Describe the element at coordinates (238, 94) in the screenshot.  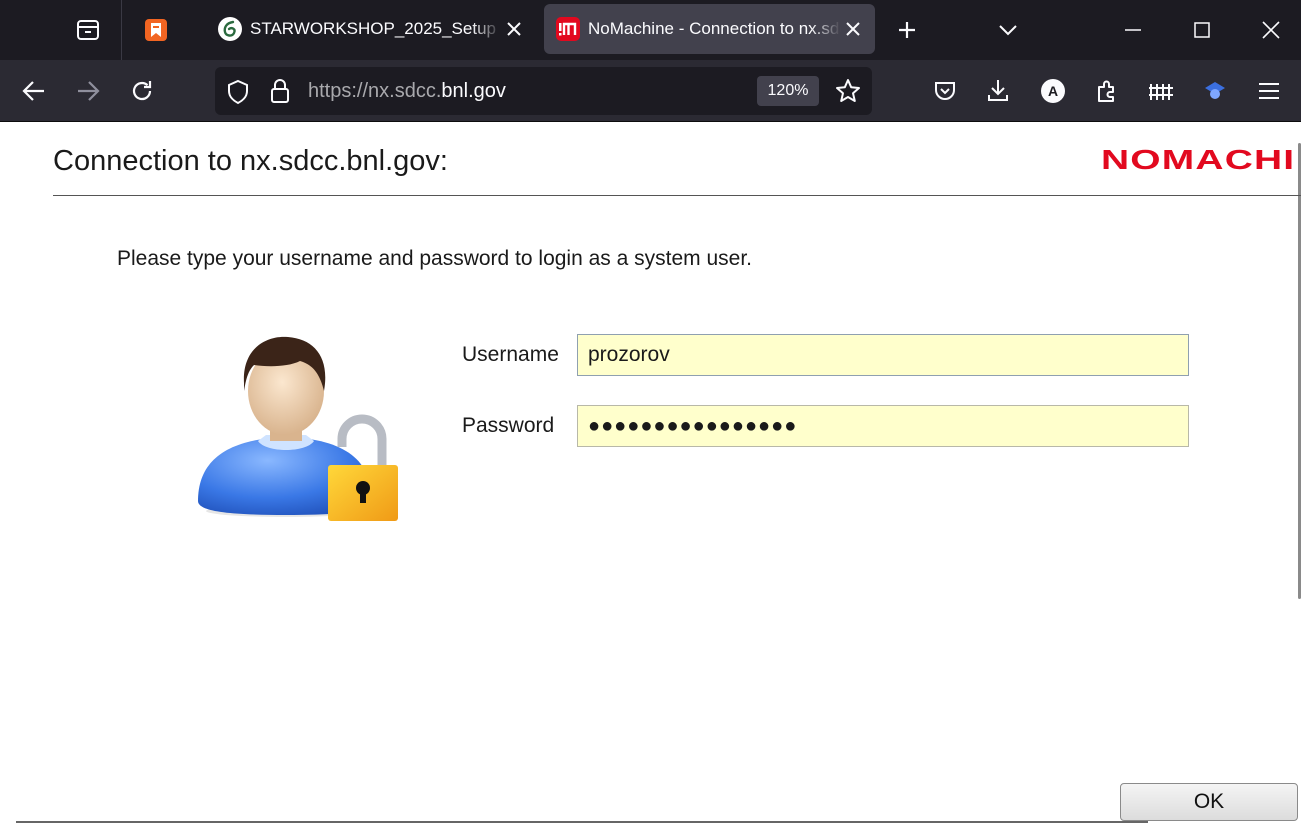
I see `tracking-protection-icon` at that location.